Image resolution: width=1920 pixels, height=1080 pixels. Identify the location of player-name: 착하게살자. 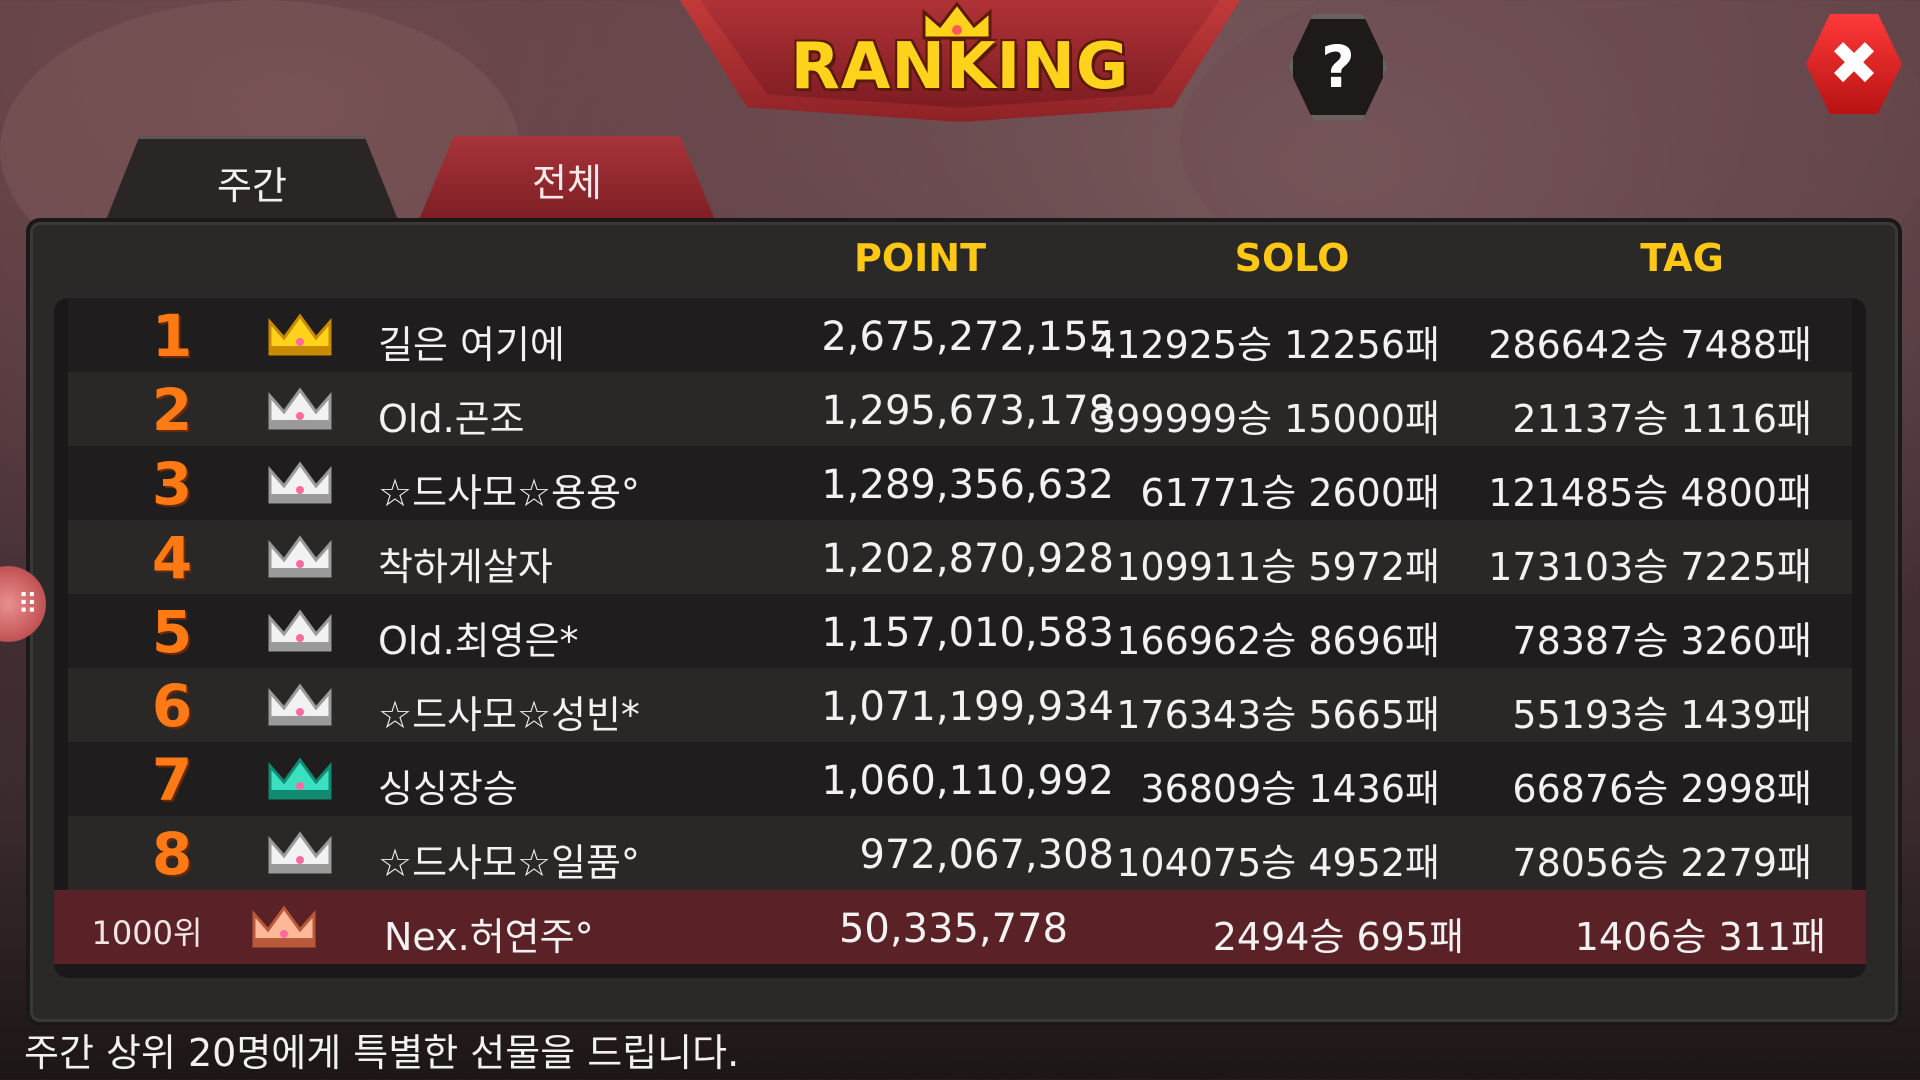
(465, 567).